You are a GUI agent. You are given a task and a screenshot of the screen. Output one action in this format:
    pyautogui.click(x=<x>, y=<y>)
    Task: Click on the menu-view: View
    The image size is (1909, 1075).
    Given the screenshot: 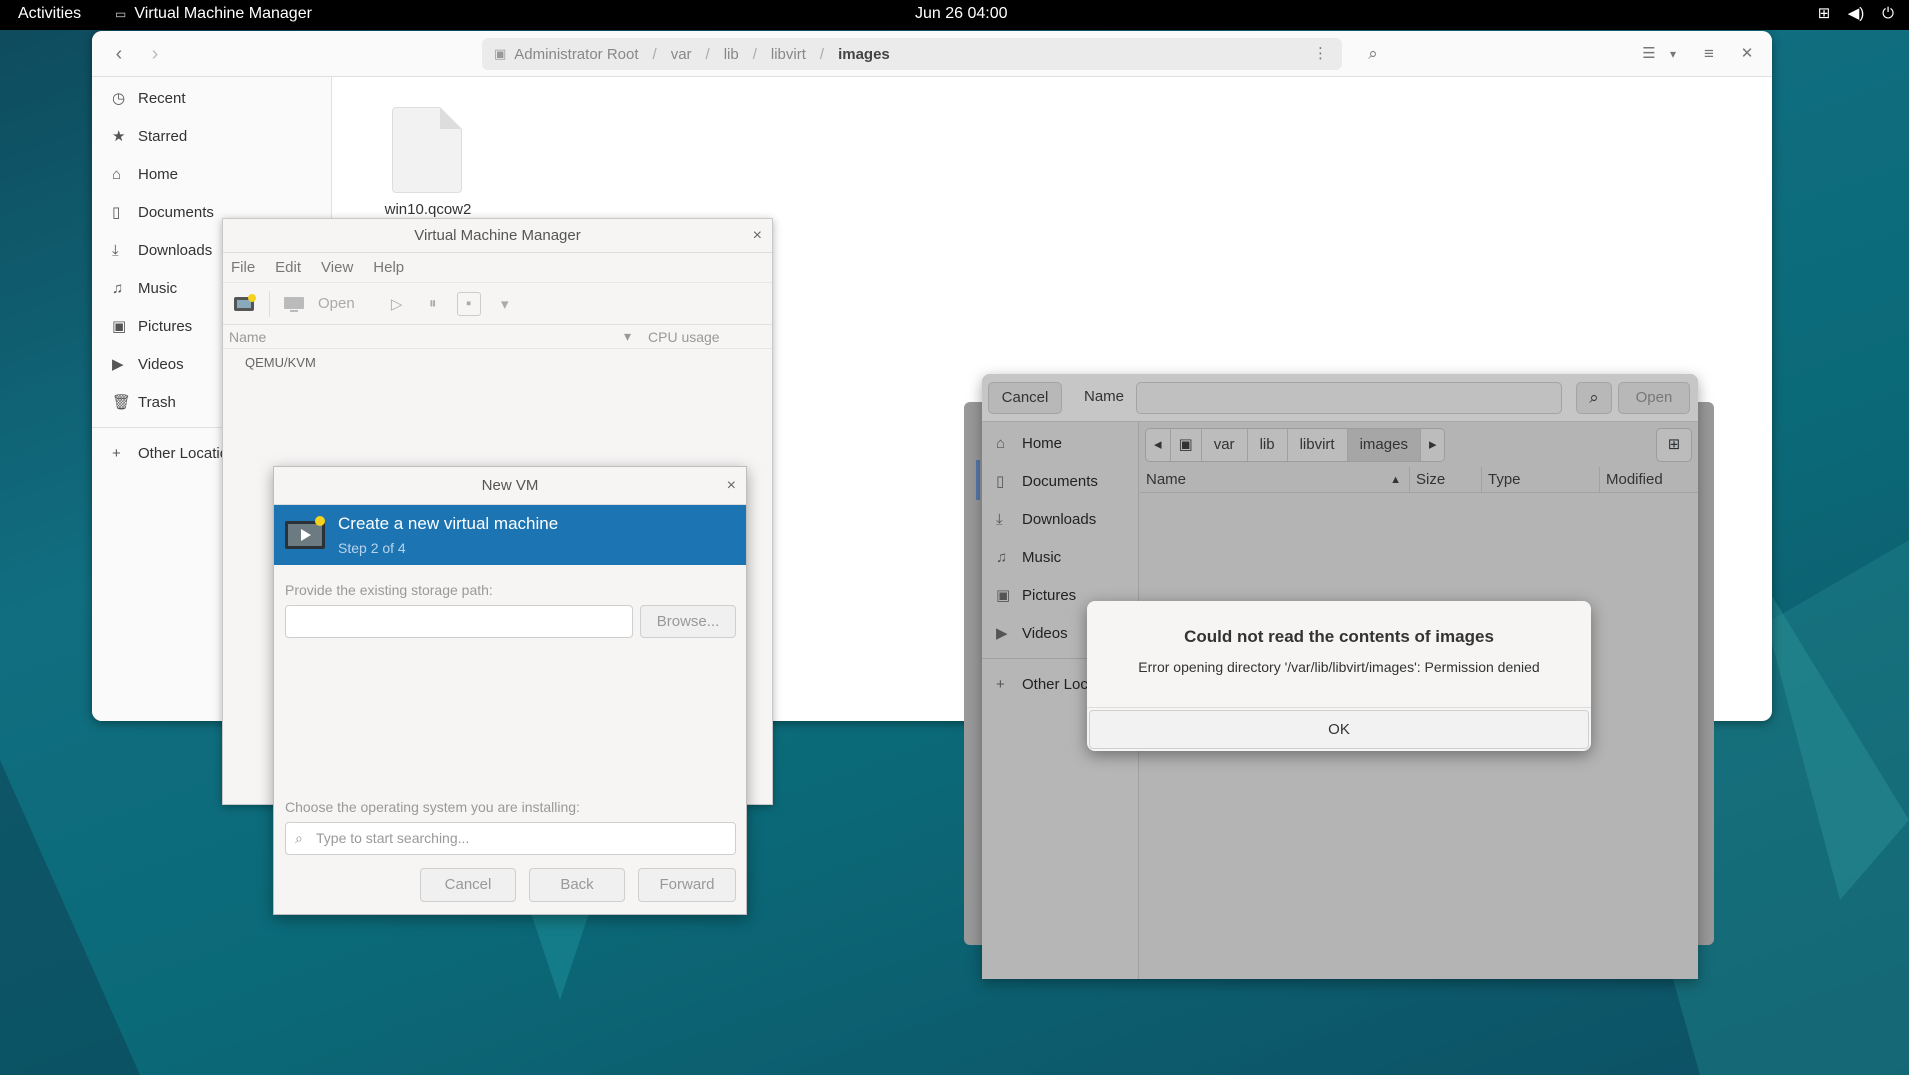 What is the action you would take?
    pyautogui.click(x=337, y=267)
    